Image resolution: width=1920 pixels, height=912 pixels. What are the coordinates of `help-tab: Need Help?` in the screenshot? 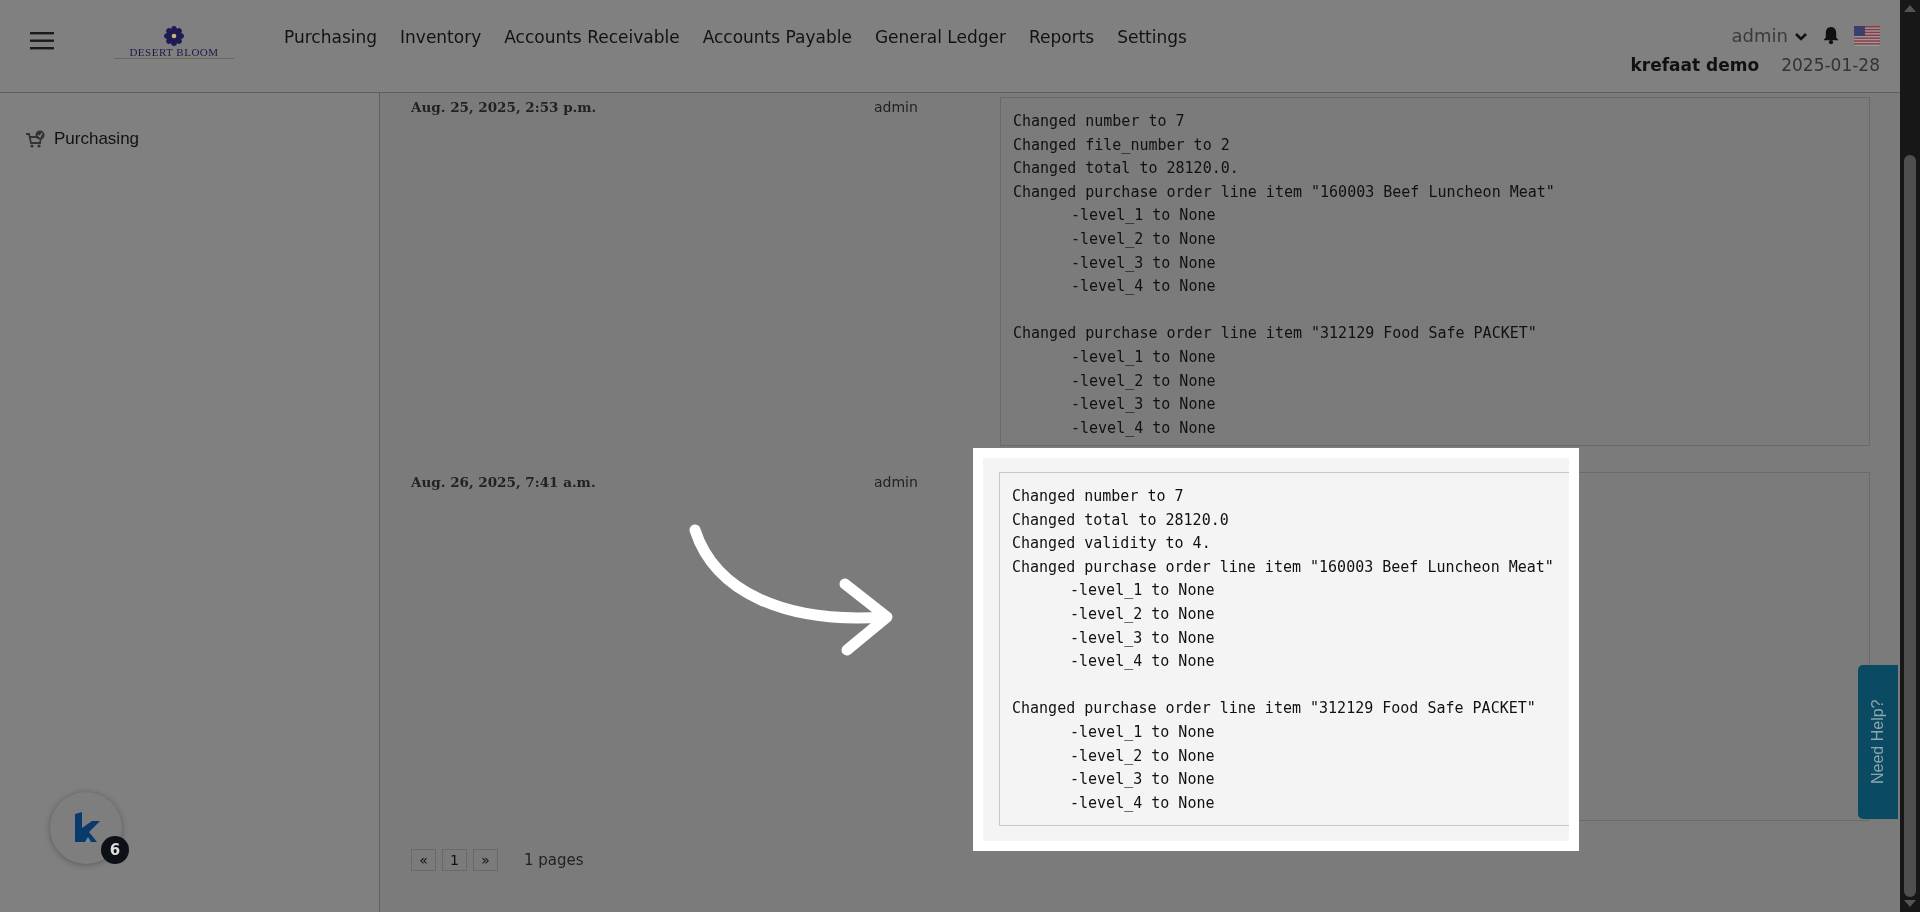 It's located at (1878, 742).